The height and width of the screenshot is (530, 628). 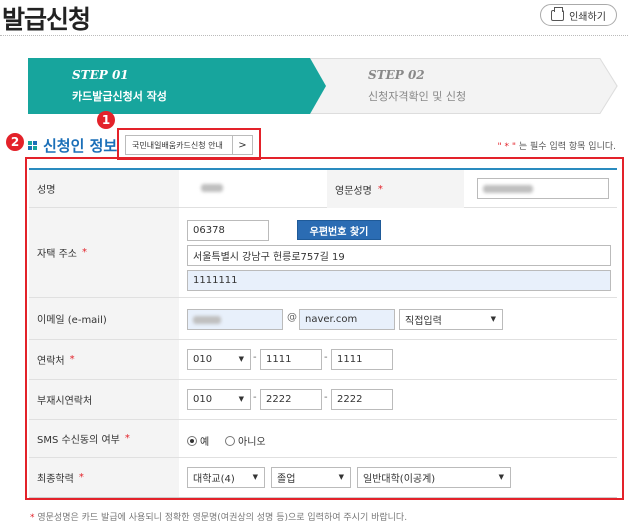 I want to click on phone-label: 연락처 *, so click(x=104, y=359).